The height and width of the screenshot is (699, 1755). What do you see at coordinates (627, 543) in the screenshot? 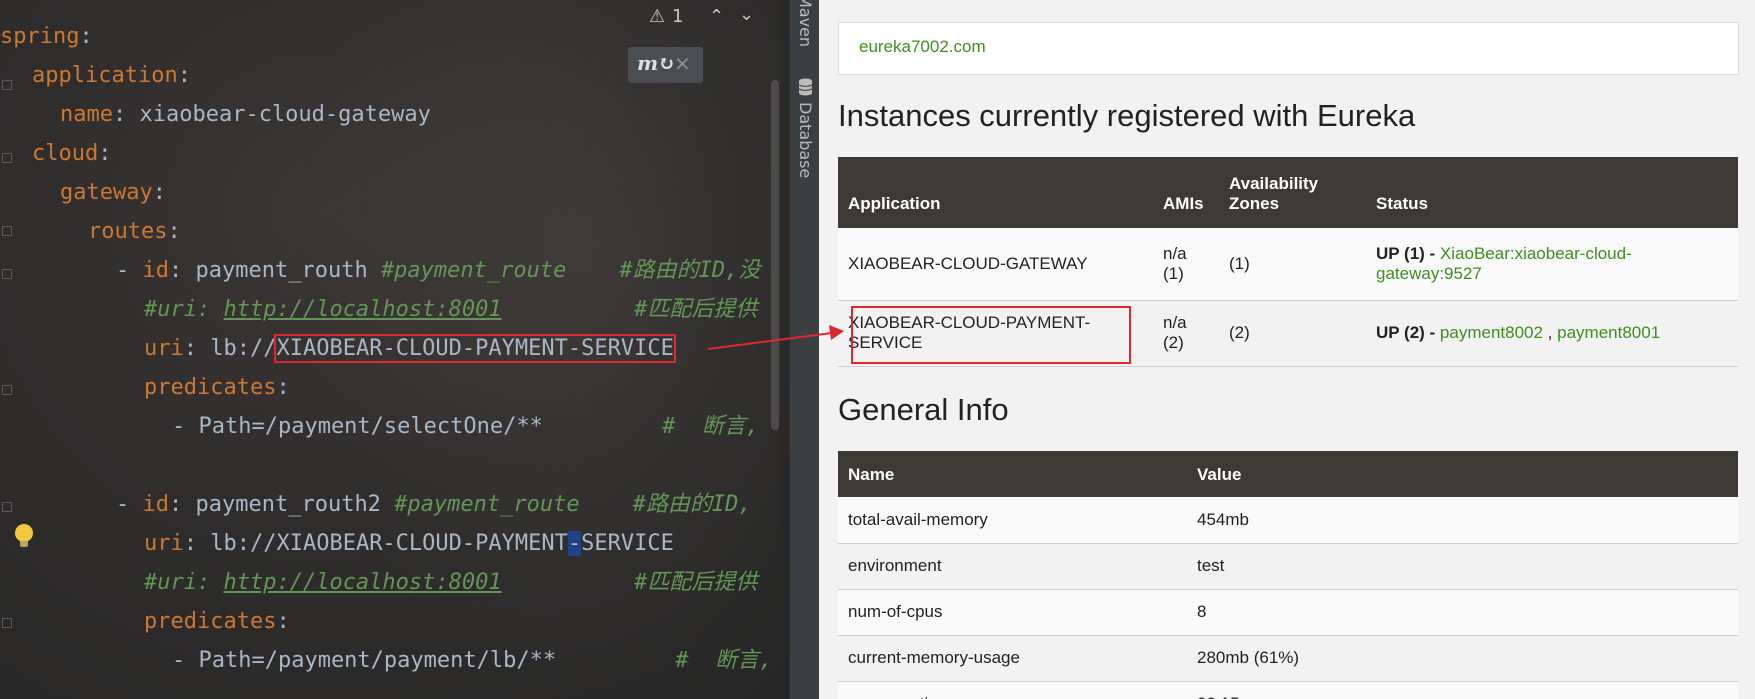
I see `yaml-value: SERVICE` at bounding box center [627, 543].